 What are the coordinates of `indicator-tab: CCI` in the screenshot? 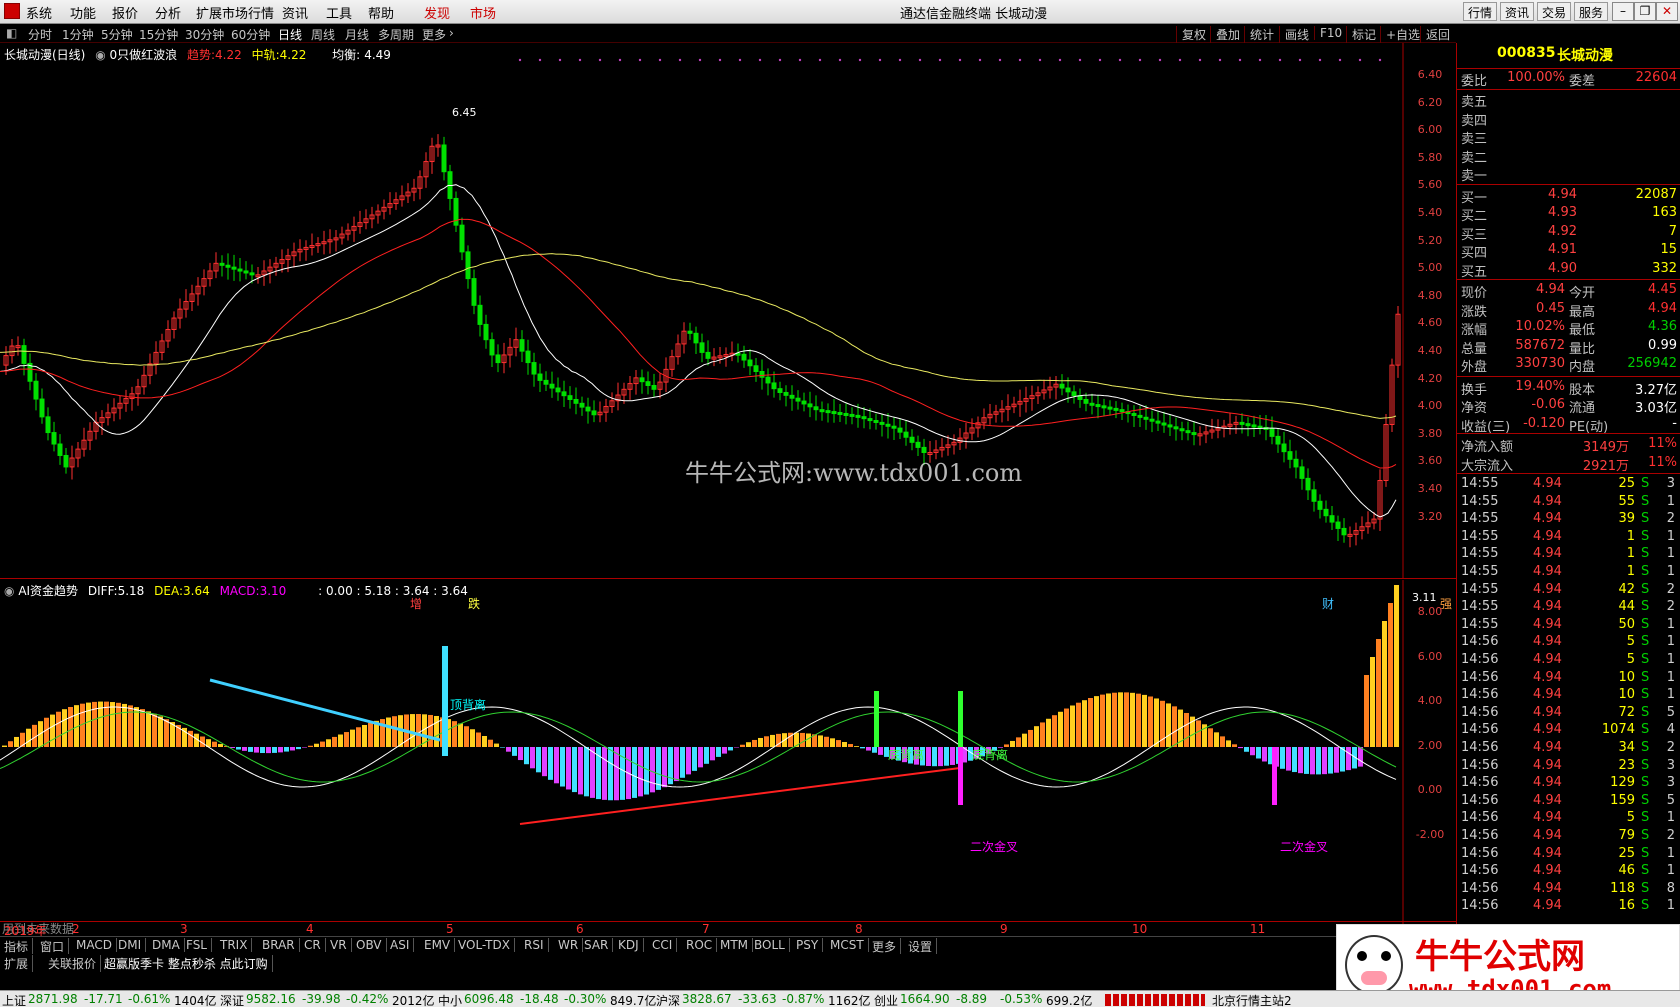 It's located at (663, 945).